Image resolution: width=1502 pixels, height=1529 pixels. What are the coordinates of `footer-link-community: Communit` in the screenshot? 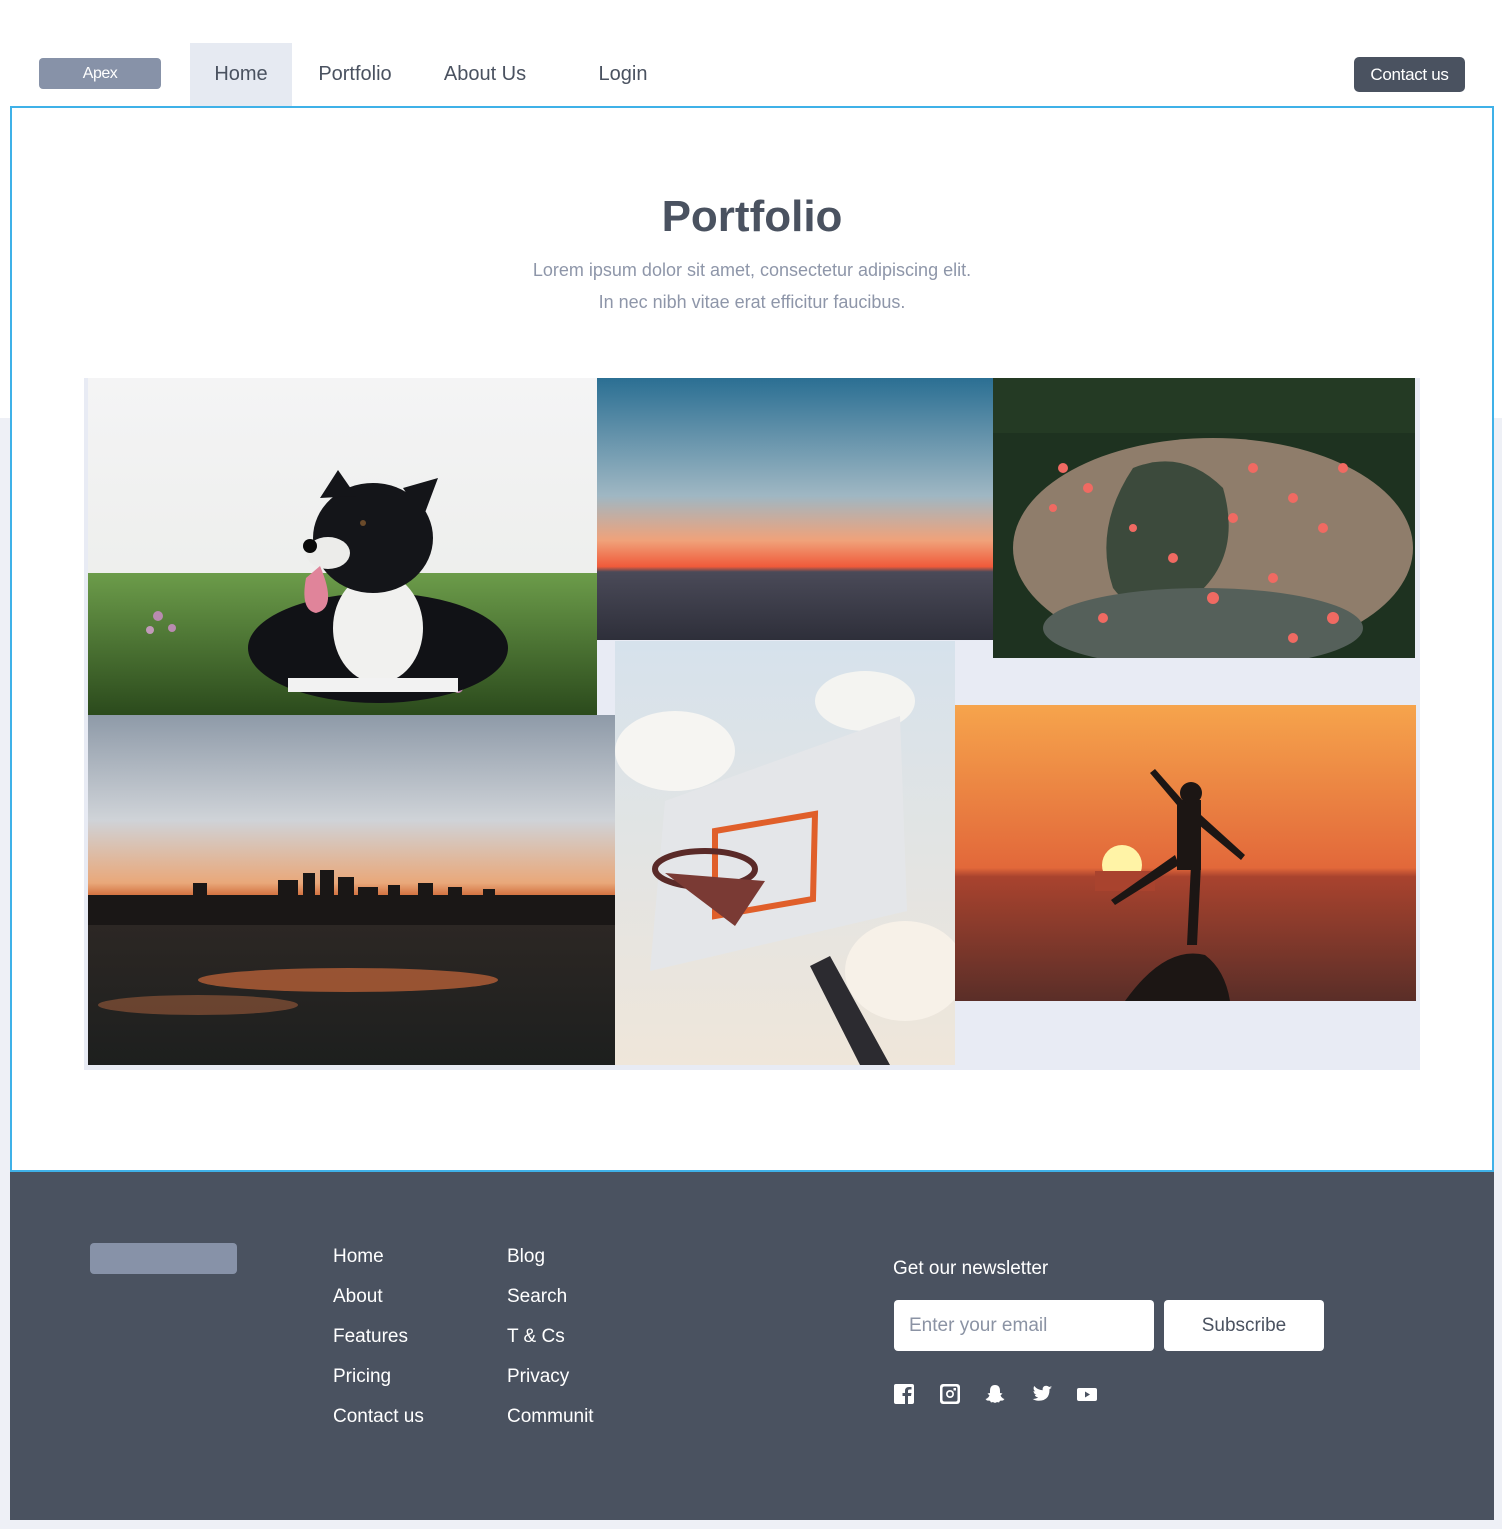 It's located at (550, 1422).